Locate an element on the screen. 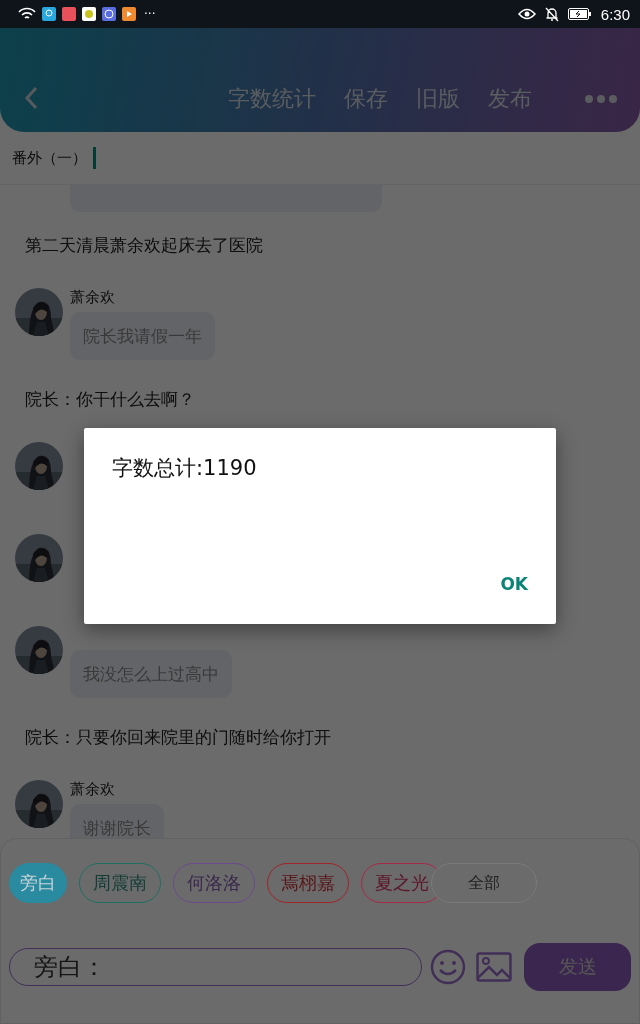 The height and width of the screenshot is (1024, 640). narration-text: 院长：你干什么去啊？ is located at coordinates (110, 399).